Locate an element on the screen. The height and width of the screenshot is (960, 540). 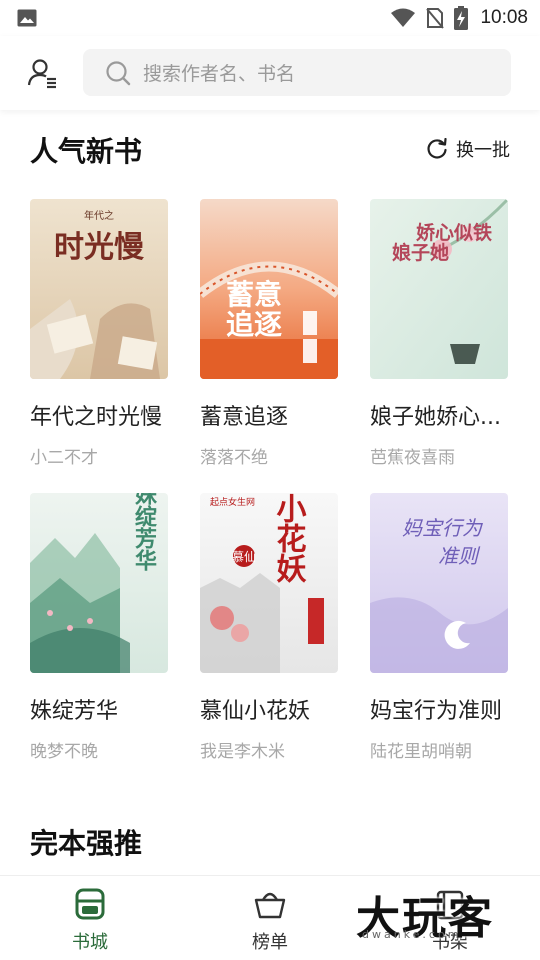
clock: 10:08 is located at coordinates (504, 17).